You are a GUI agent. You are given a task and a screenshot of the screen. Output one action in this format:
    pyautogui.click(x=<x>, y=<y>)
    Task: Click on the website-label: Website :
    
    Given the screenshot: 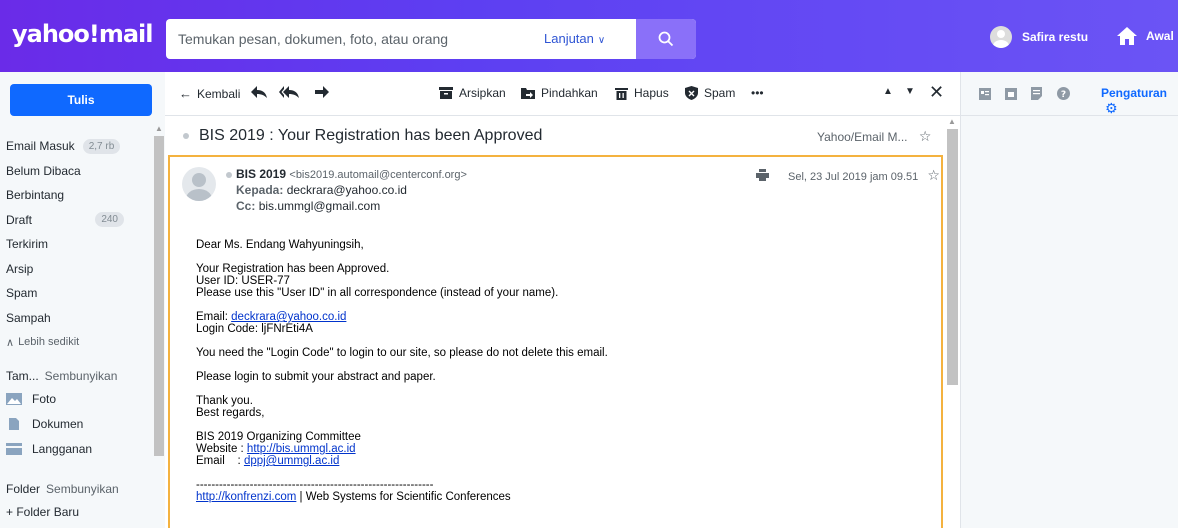 What is the action you would take?
    pyautogui.click(x=221, y=449)
    